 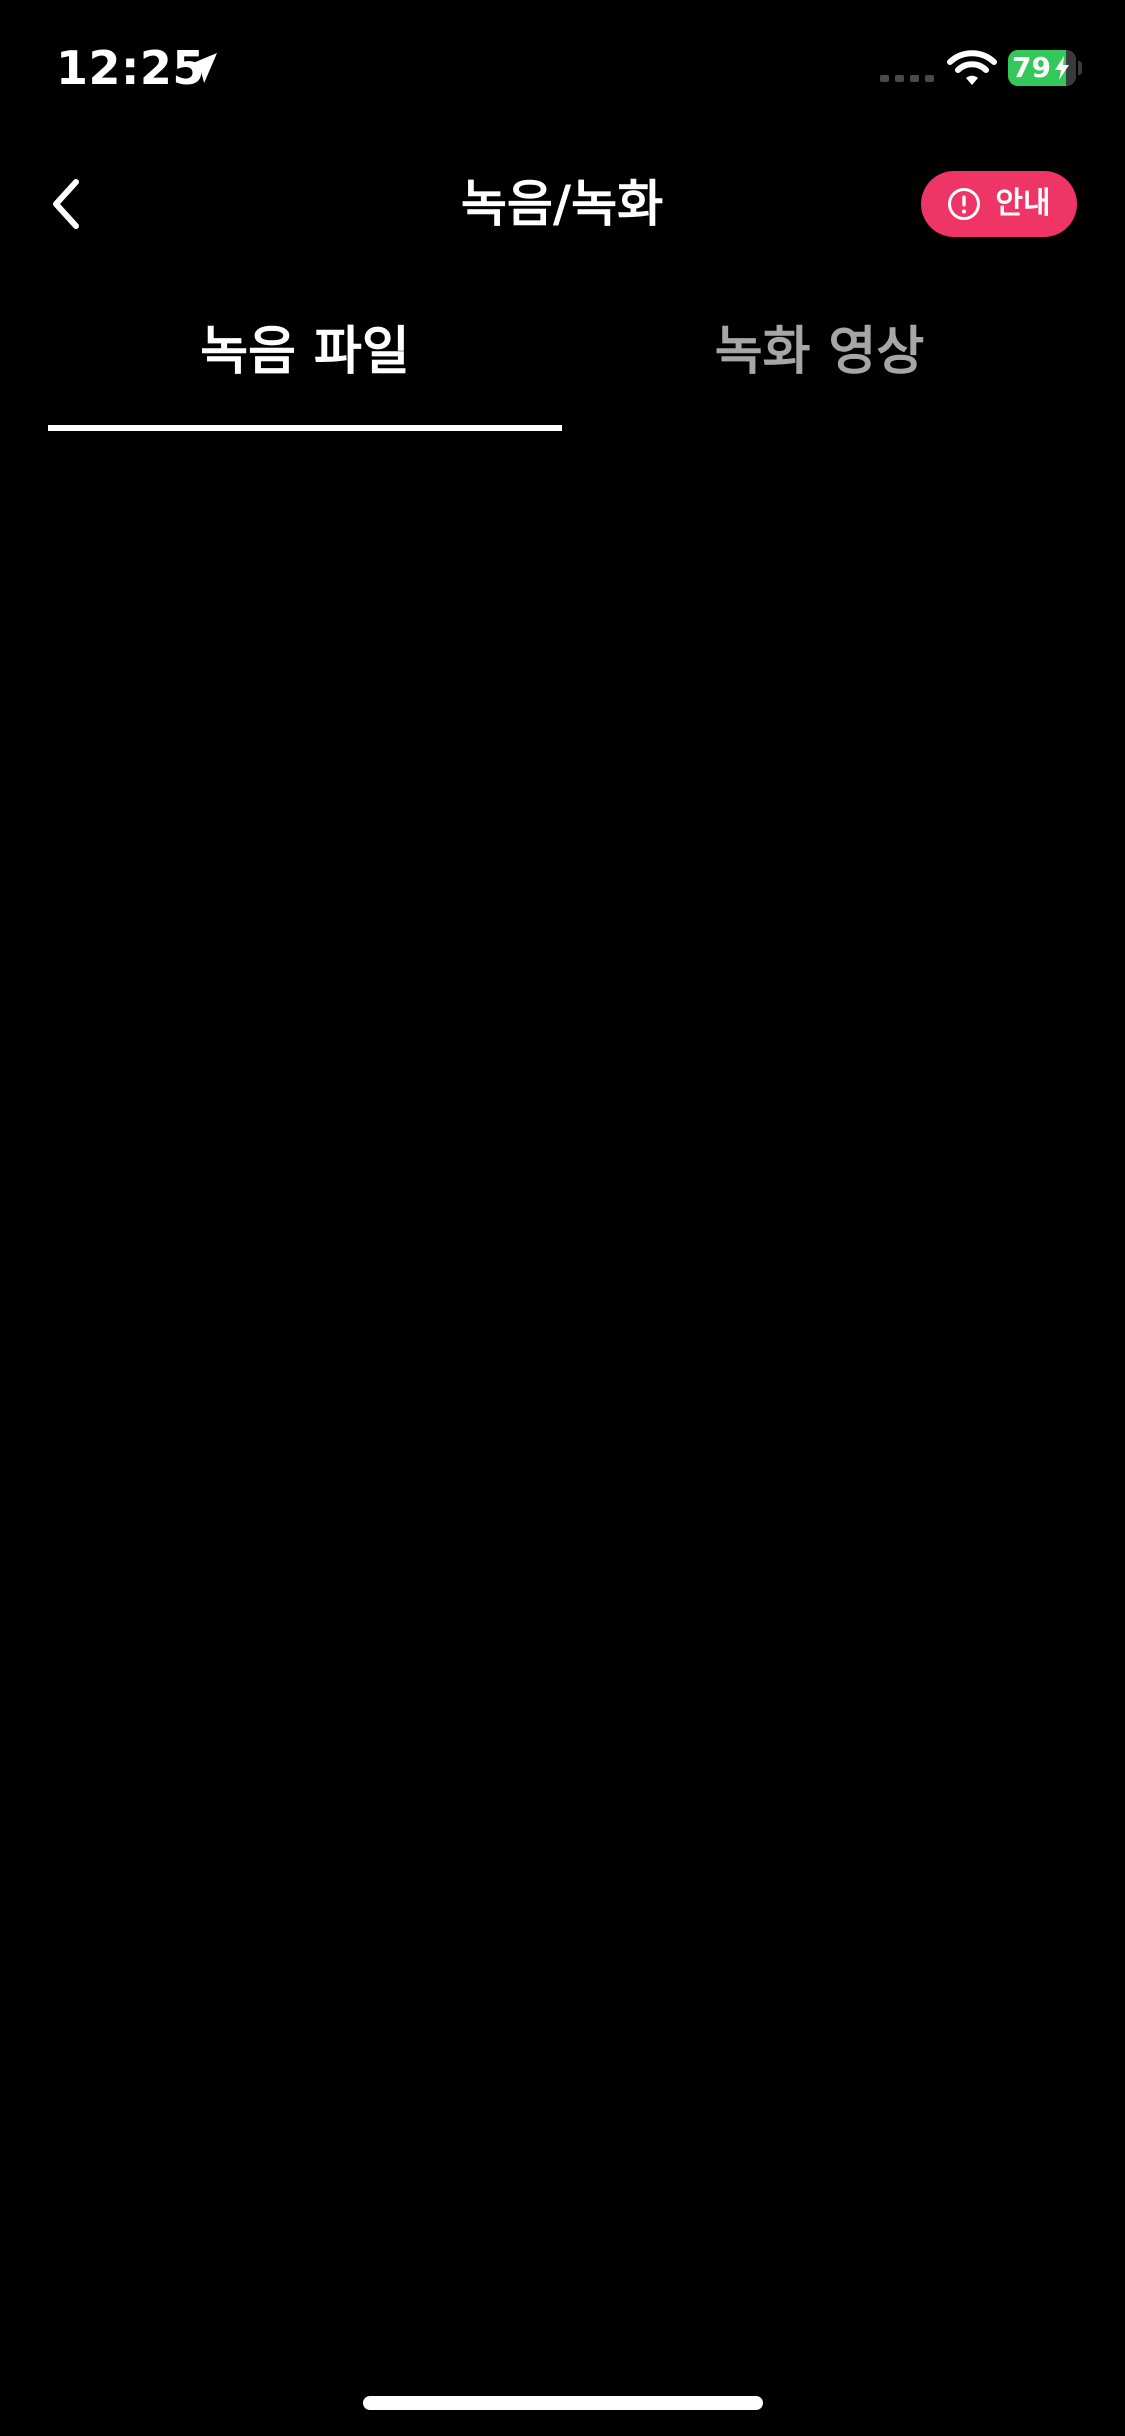 I want to click on tab-selected-indicator, so click(x=305, y=428).